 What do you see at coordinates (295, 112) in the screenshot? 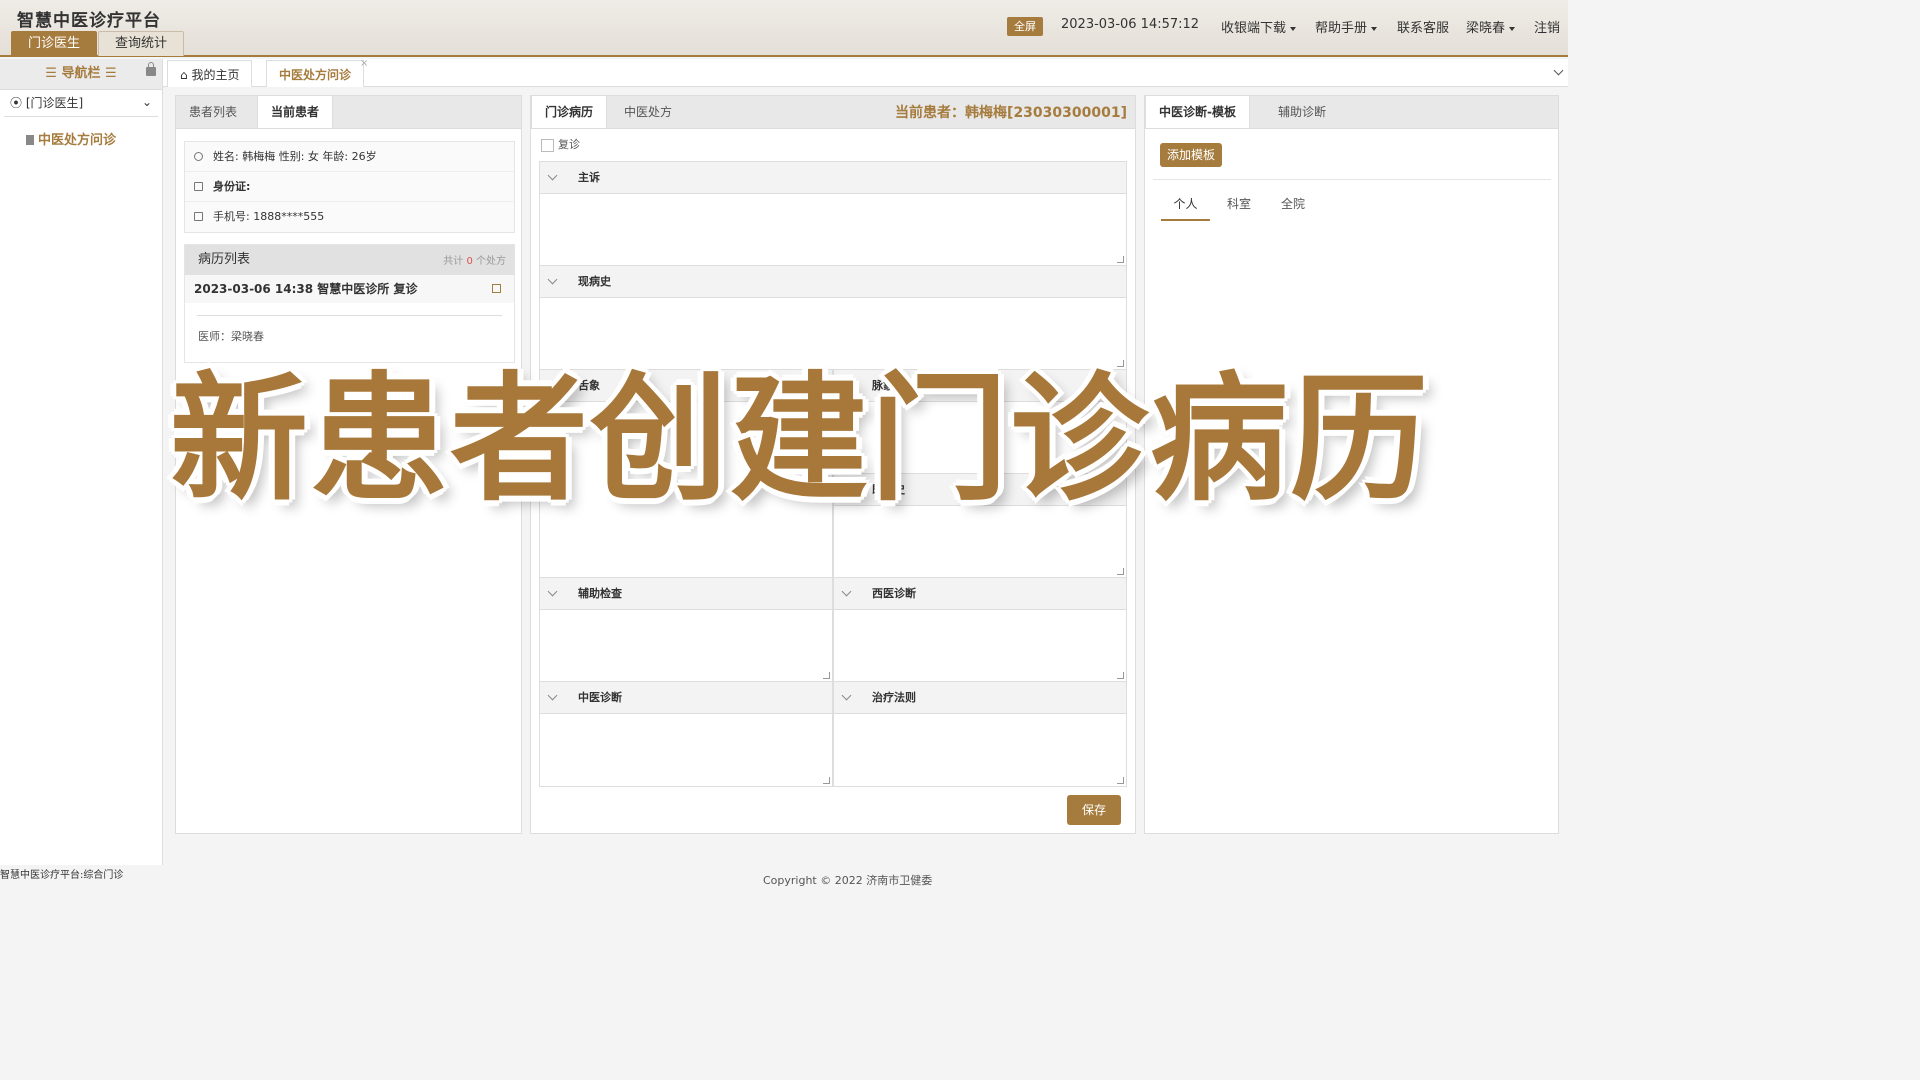
I see `tab-current-patient: 当前患者` at bounding box center [295, 112].